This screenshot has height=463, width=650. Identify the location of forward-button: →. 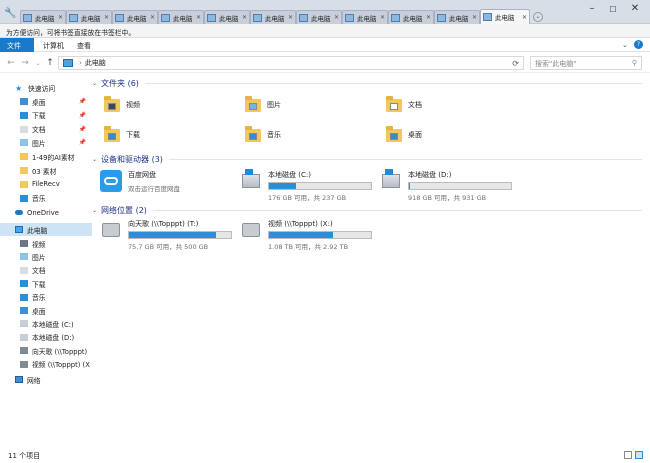
(25, 63).